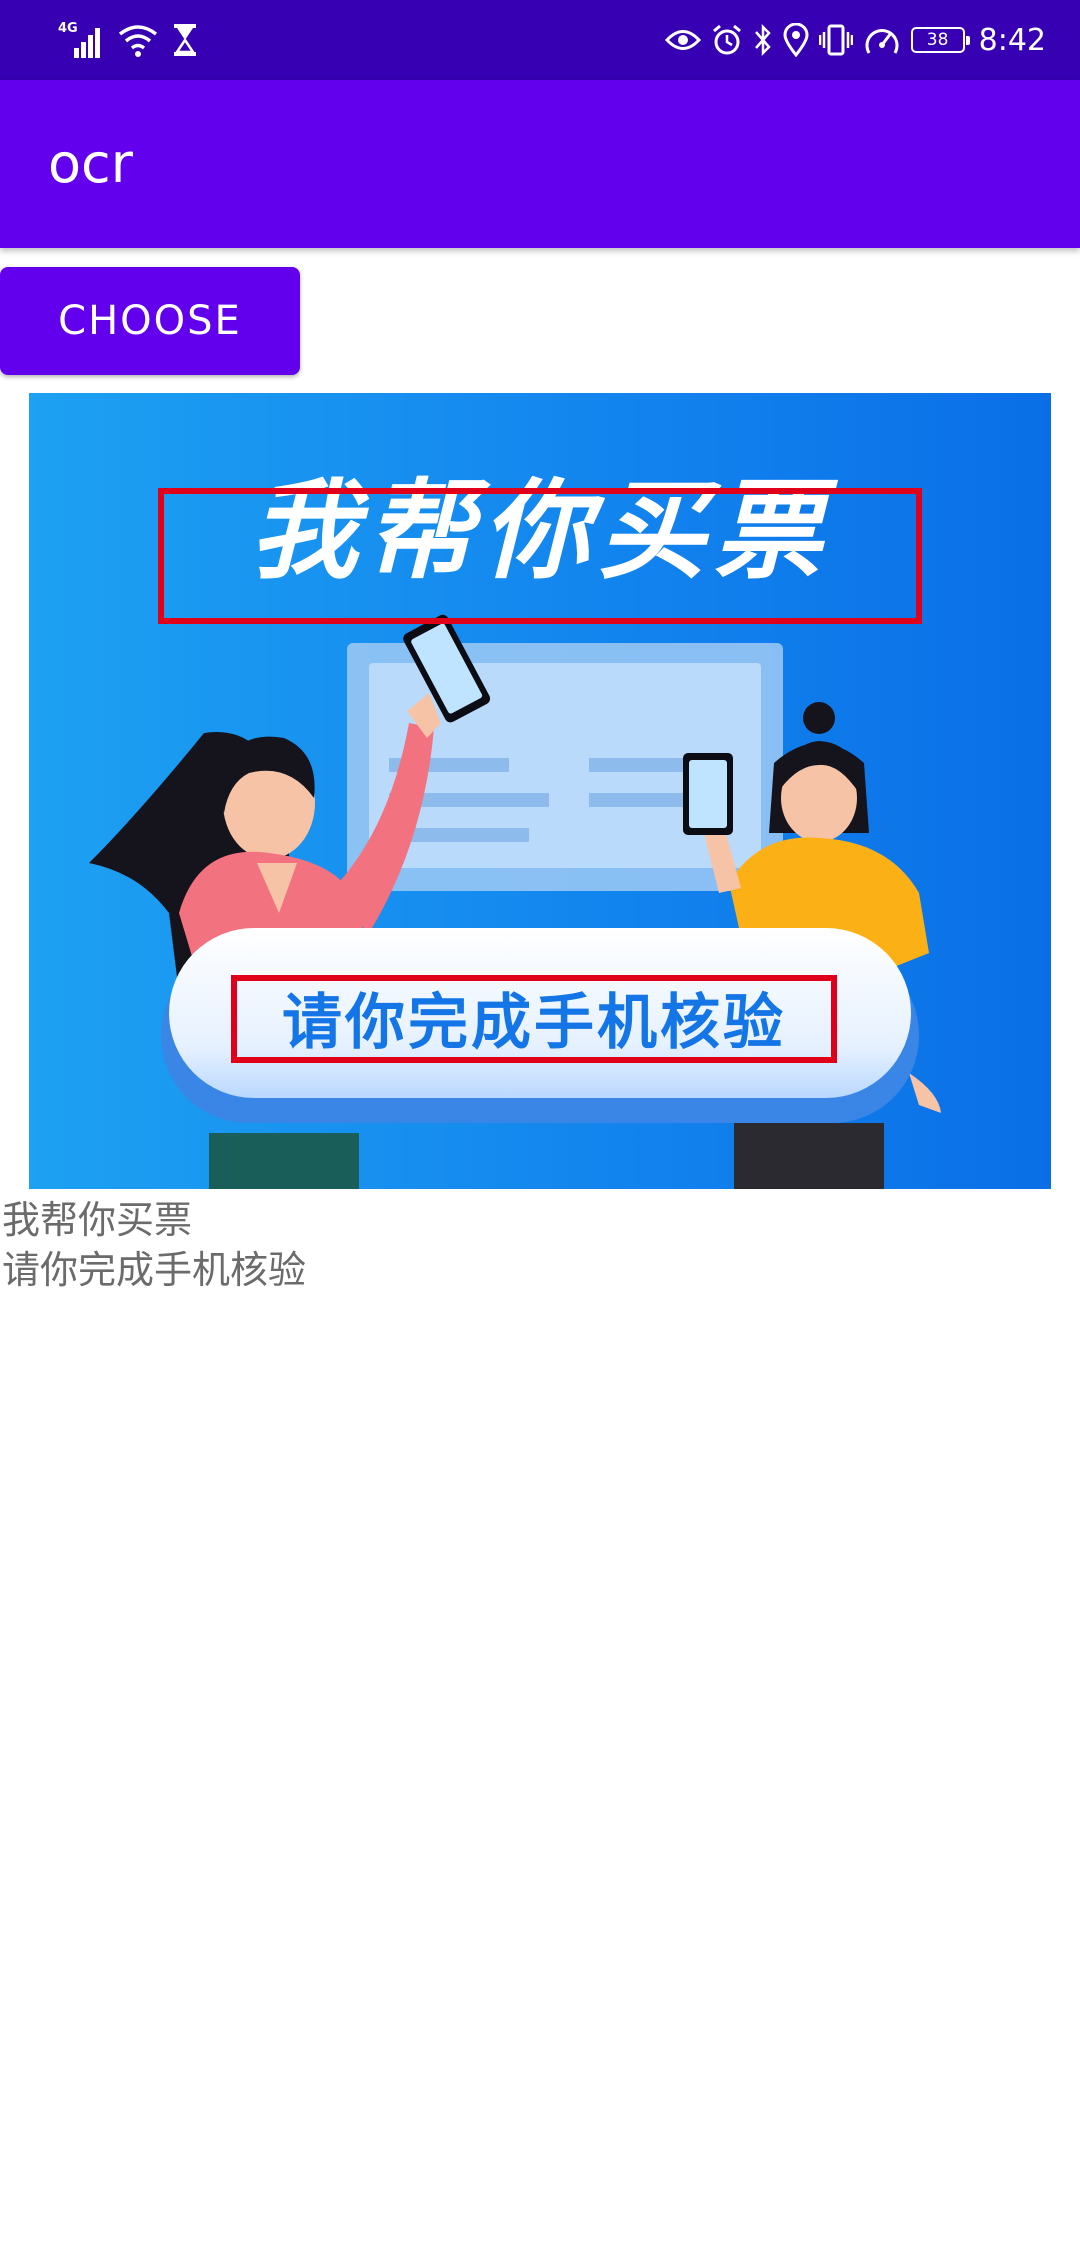  Describe the element at coordinates (835, 40) in the screenshot. I see `vibrate-icon` at that location.